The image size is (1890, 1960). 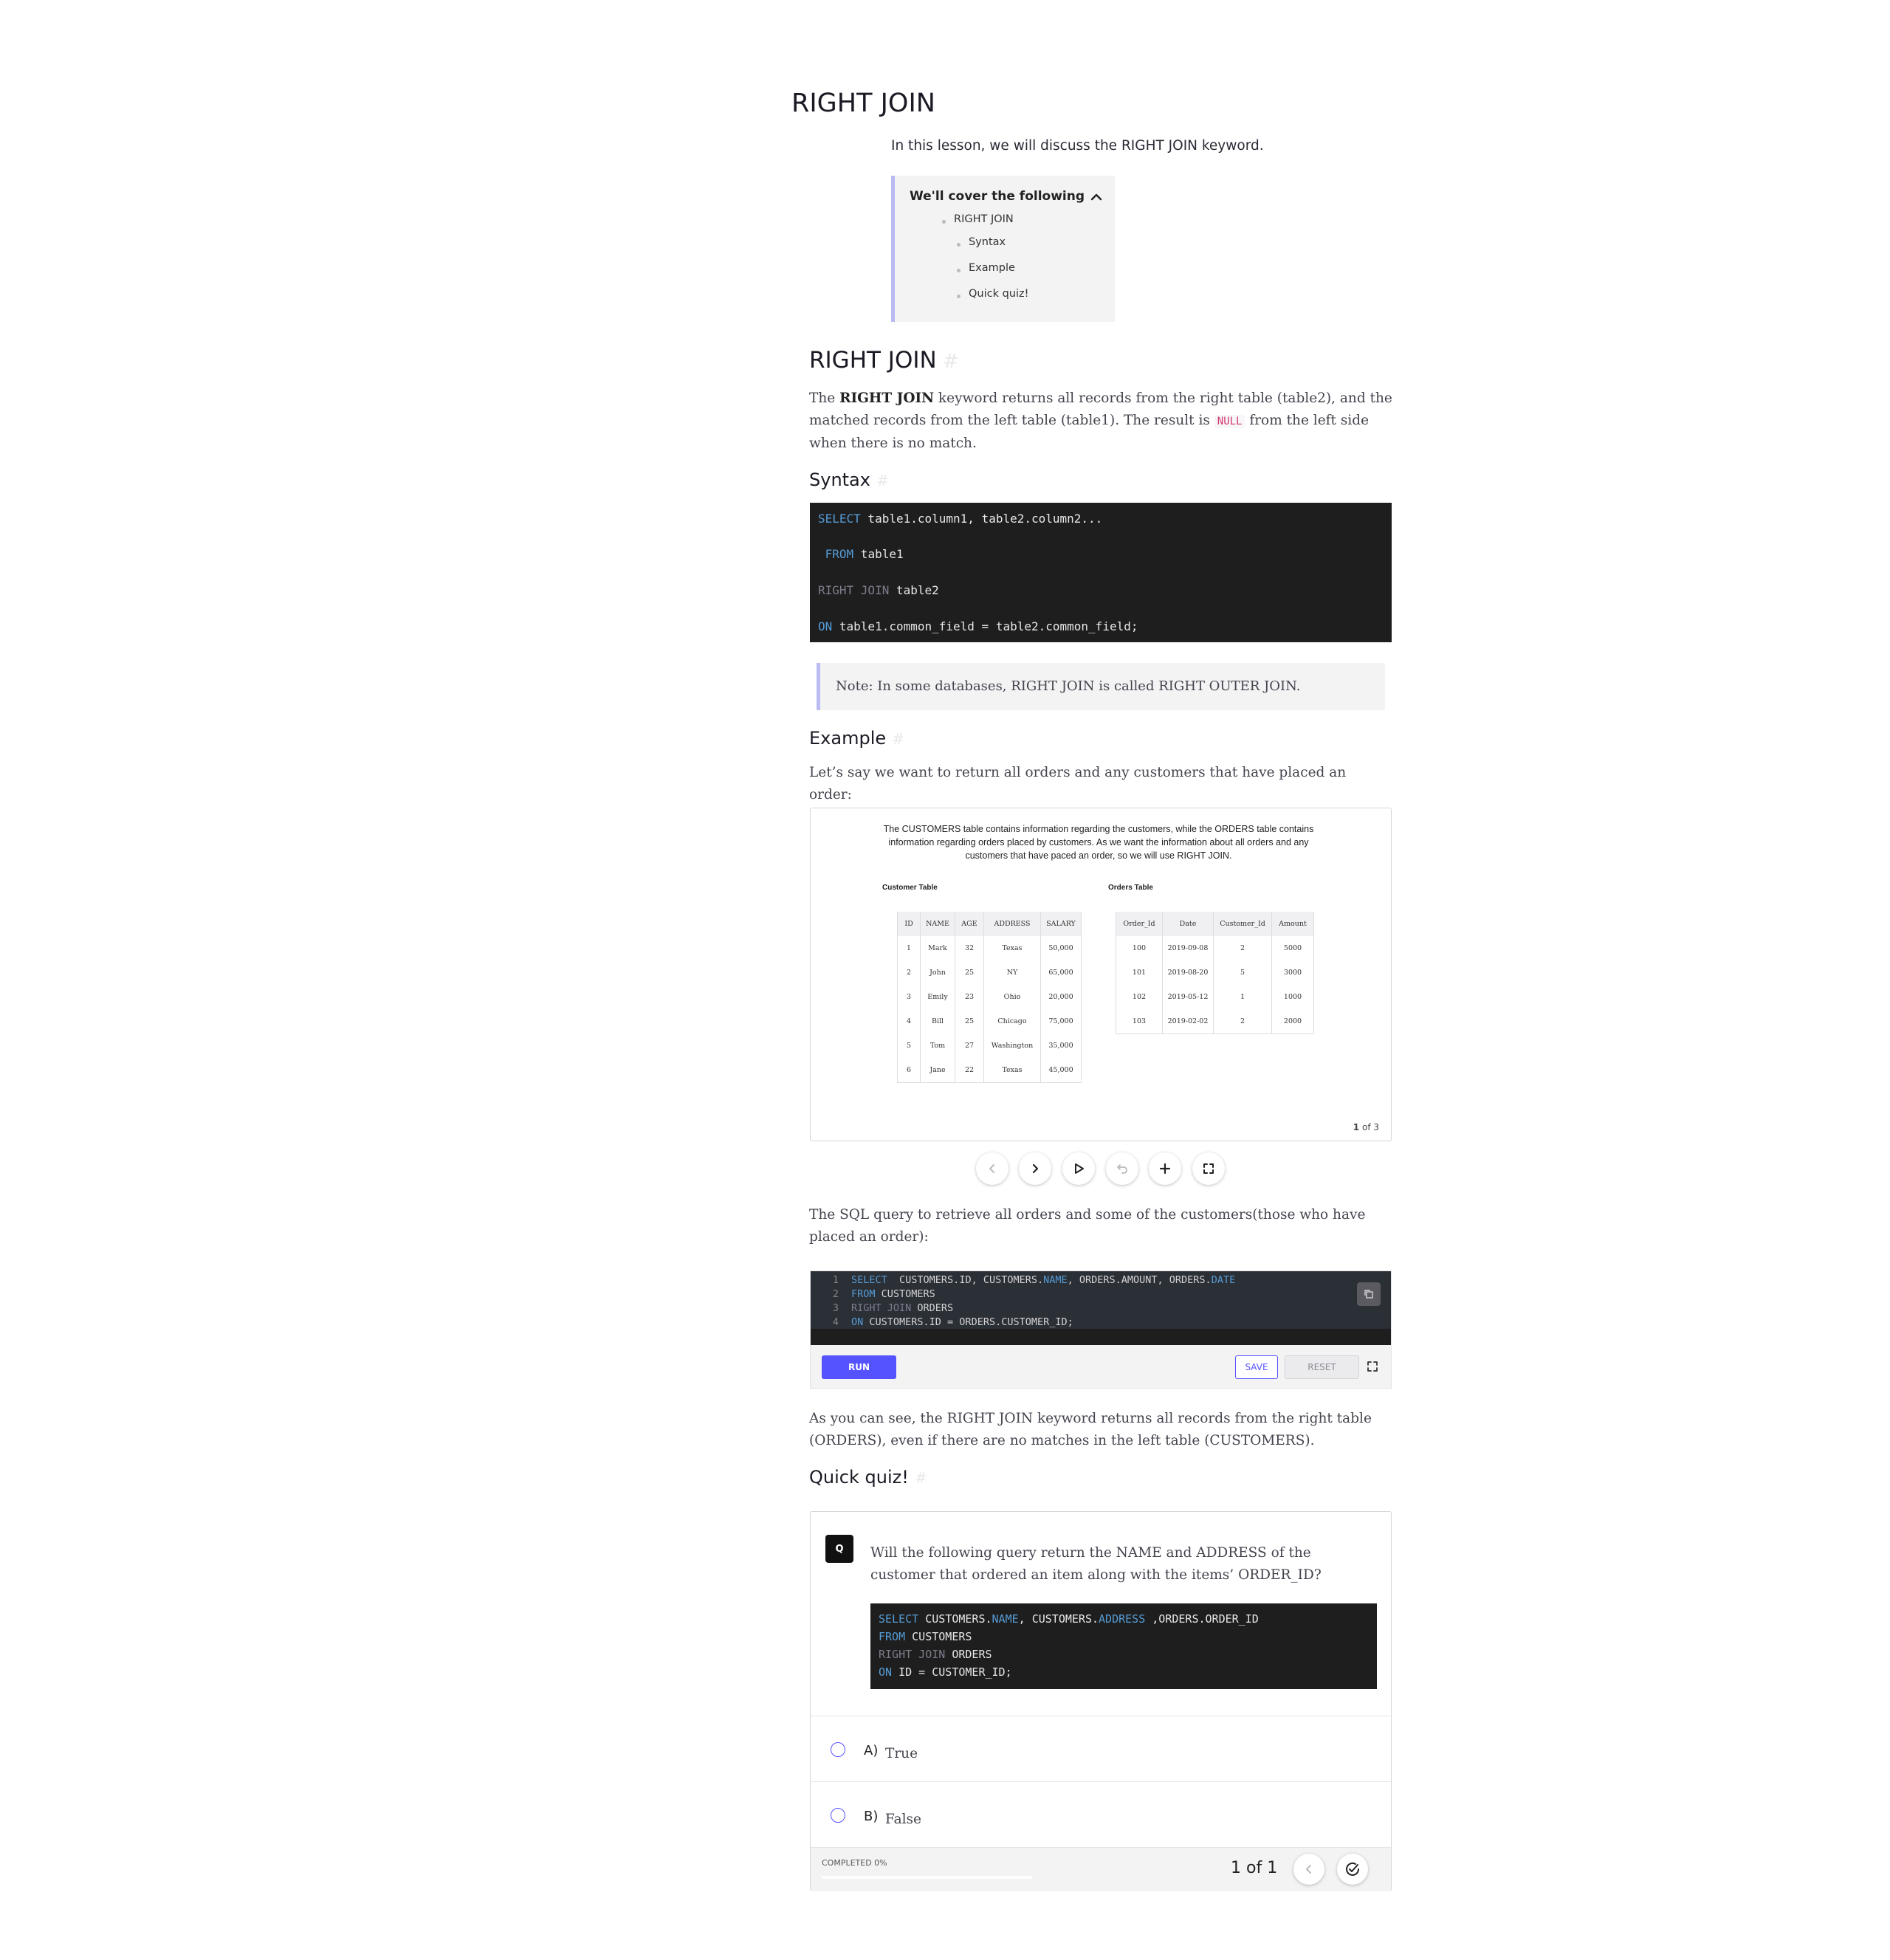 What do you see at coordinates (884, 360) in the screenshot?
I see `section-heading-right-join: RIGHT JOIN #` at bounding box center [884, 360].